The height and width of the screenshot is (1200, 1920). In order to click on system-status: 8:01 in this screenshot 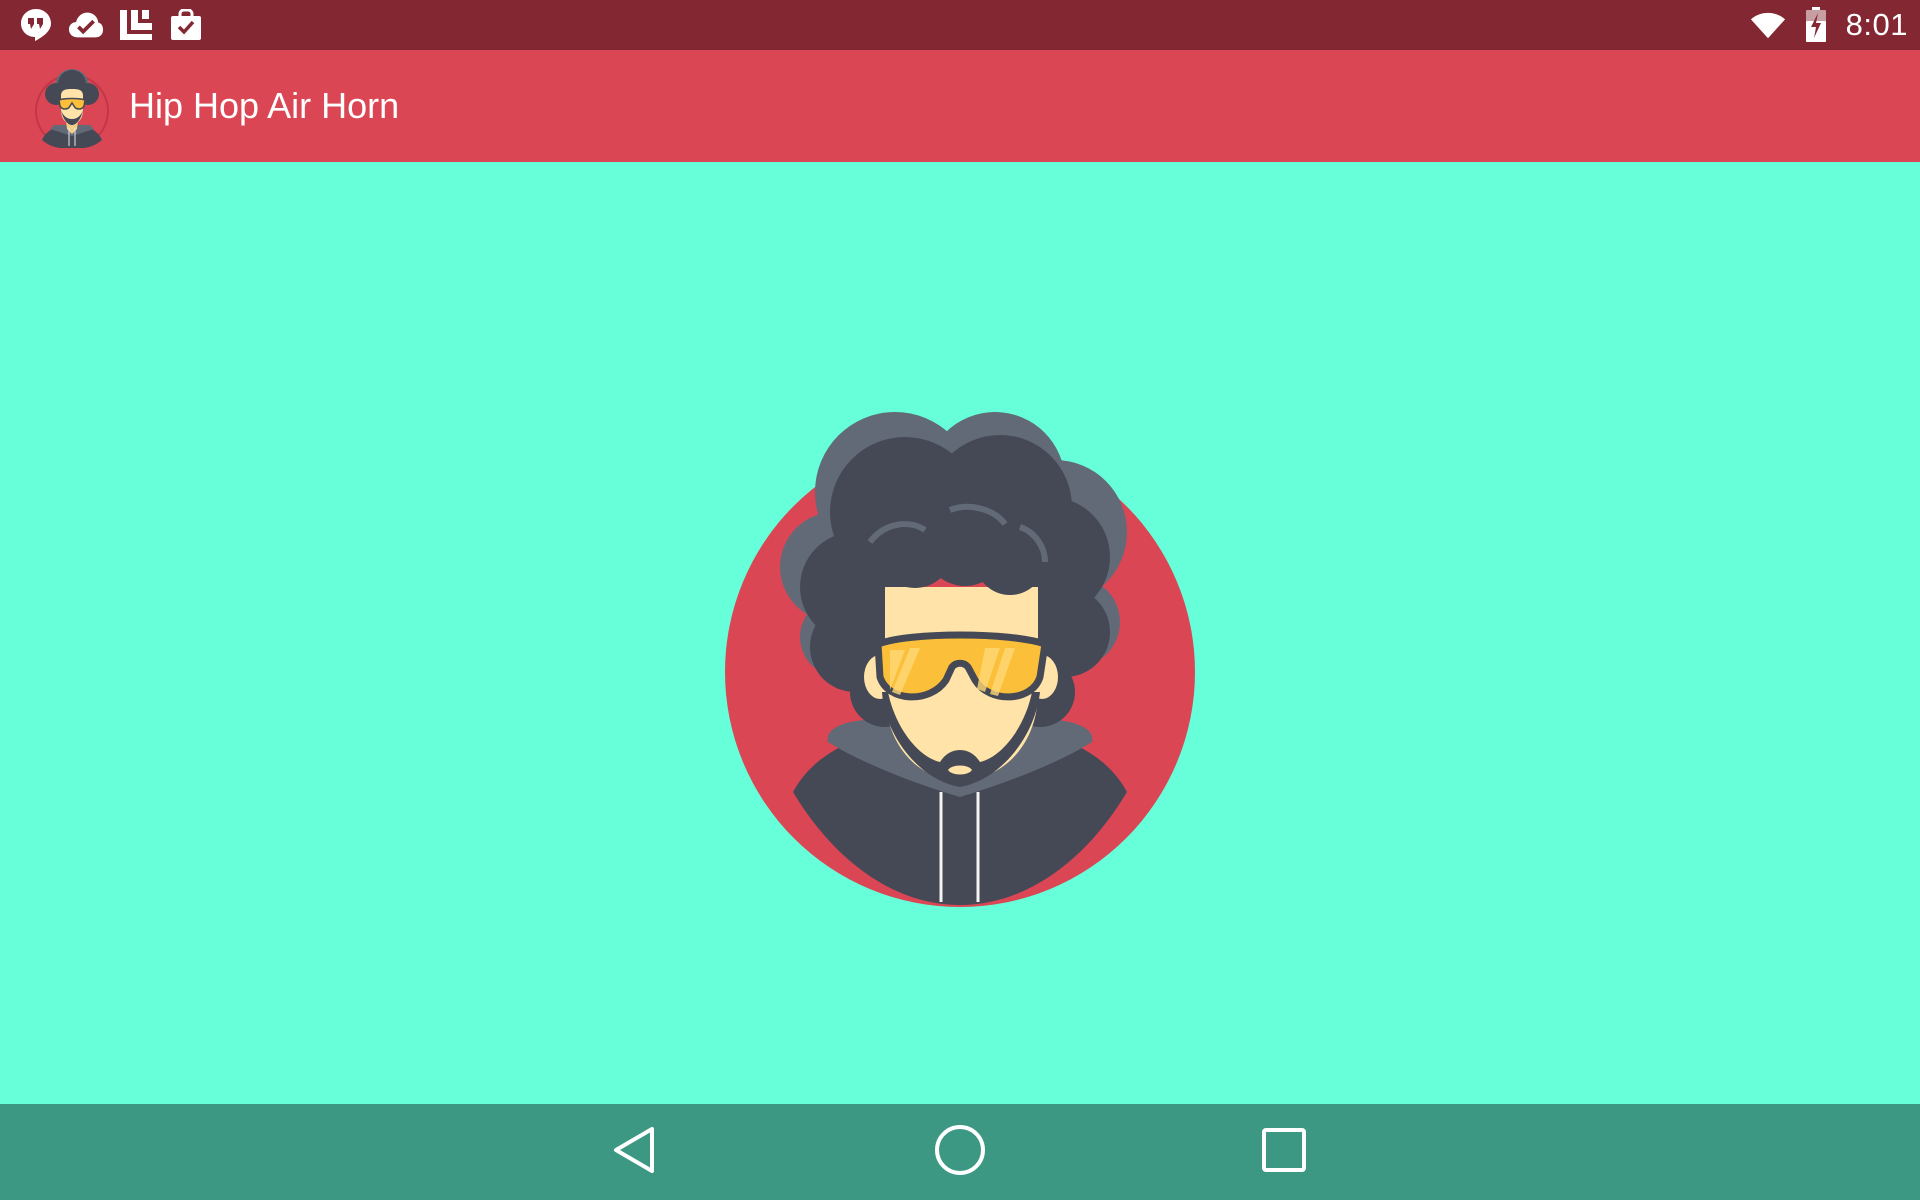, I will do `click(1829, 25)`.